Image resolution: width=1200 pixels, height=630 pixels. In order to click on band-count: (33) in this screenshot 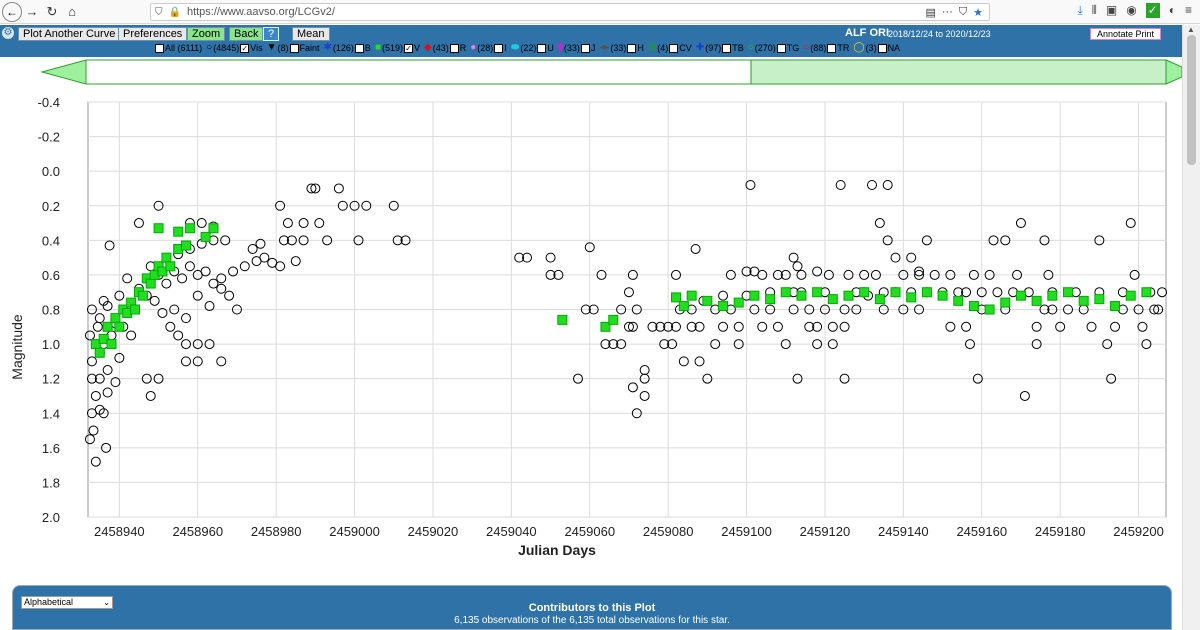, I will do `click(618, 48)`.